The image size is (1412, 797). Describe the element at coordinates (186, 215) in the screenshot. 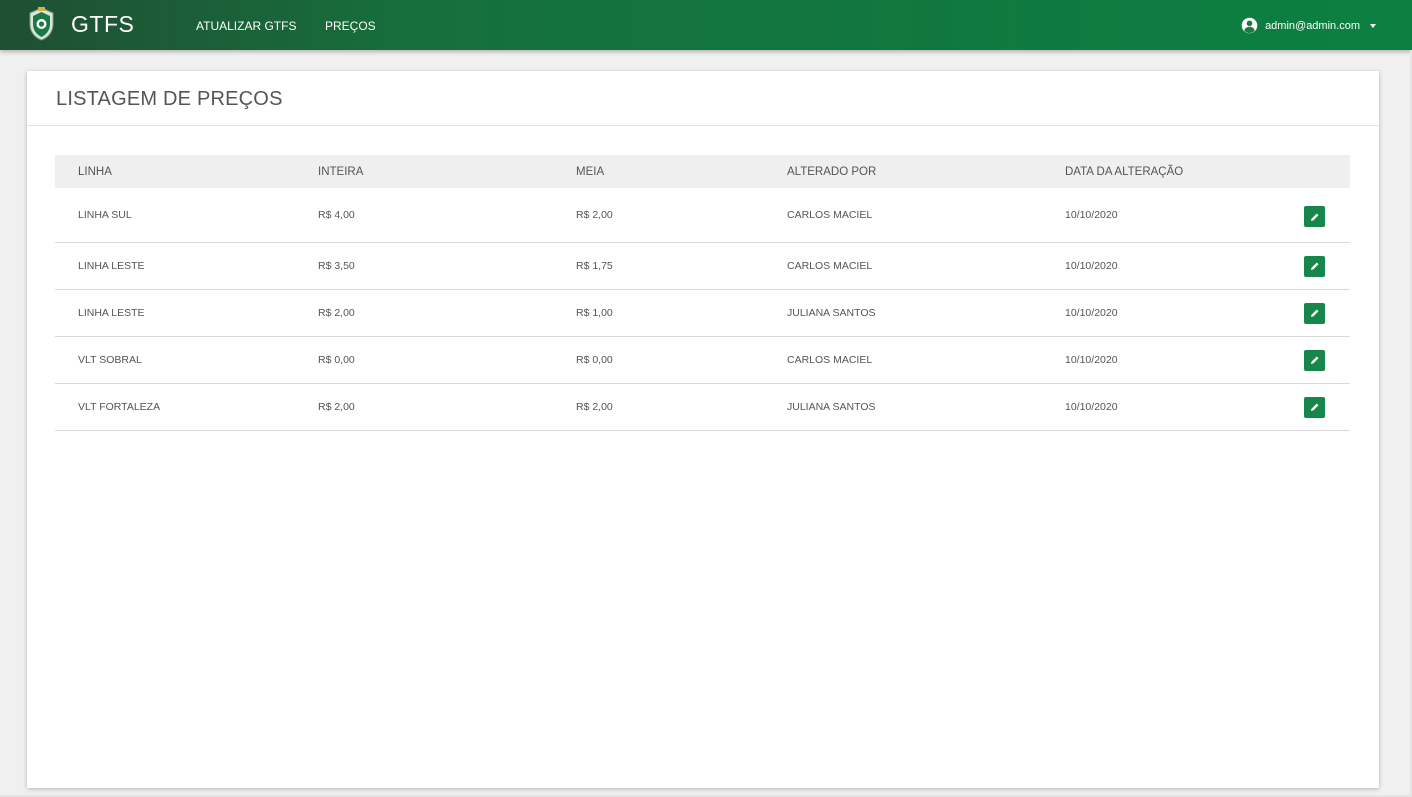

I see `cell-linha: LINHA SUL` at that location.